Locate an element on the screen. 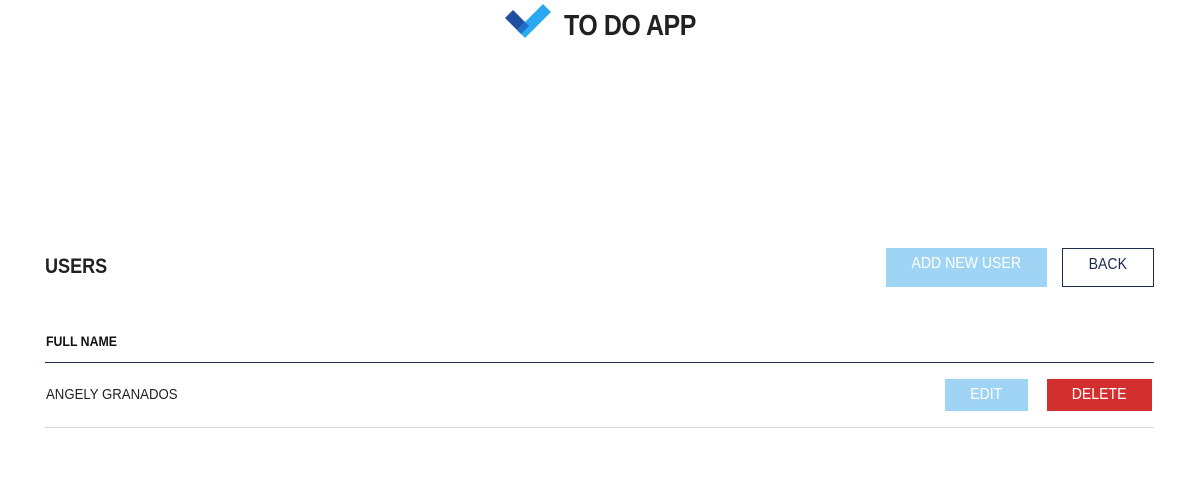  delete-label: DELETE is located at coordinates (1099, 394).